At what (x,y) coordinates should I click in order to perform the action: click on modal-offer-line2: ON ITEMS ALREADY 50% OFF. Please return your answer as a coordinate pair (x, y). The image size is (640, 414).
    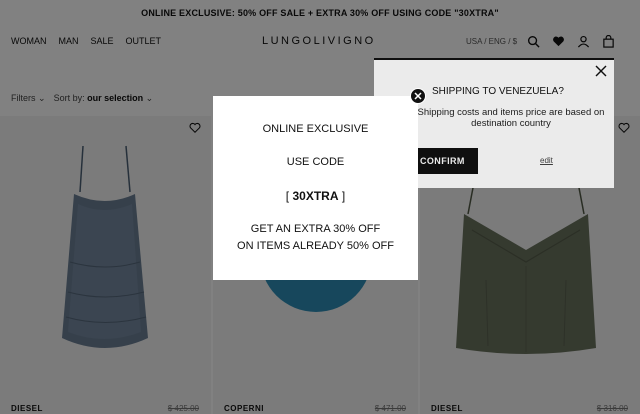
    Looking at the image, I should click on (315, 246).